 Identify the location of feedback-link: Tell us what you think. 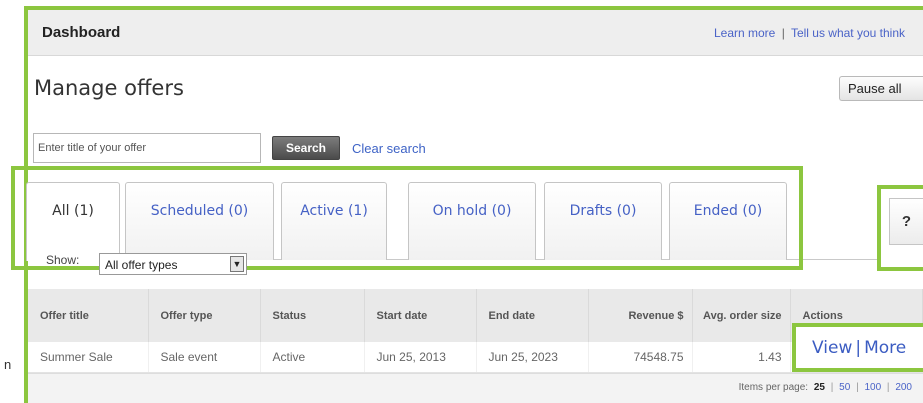
(848, 33).